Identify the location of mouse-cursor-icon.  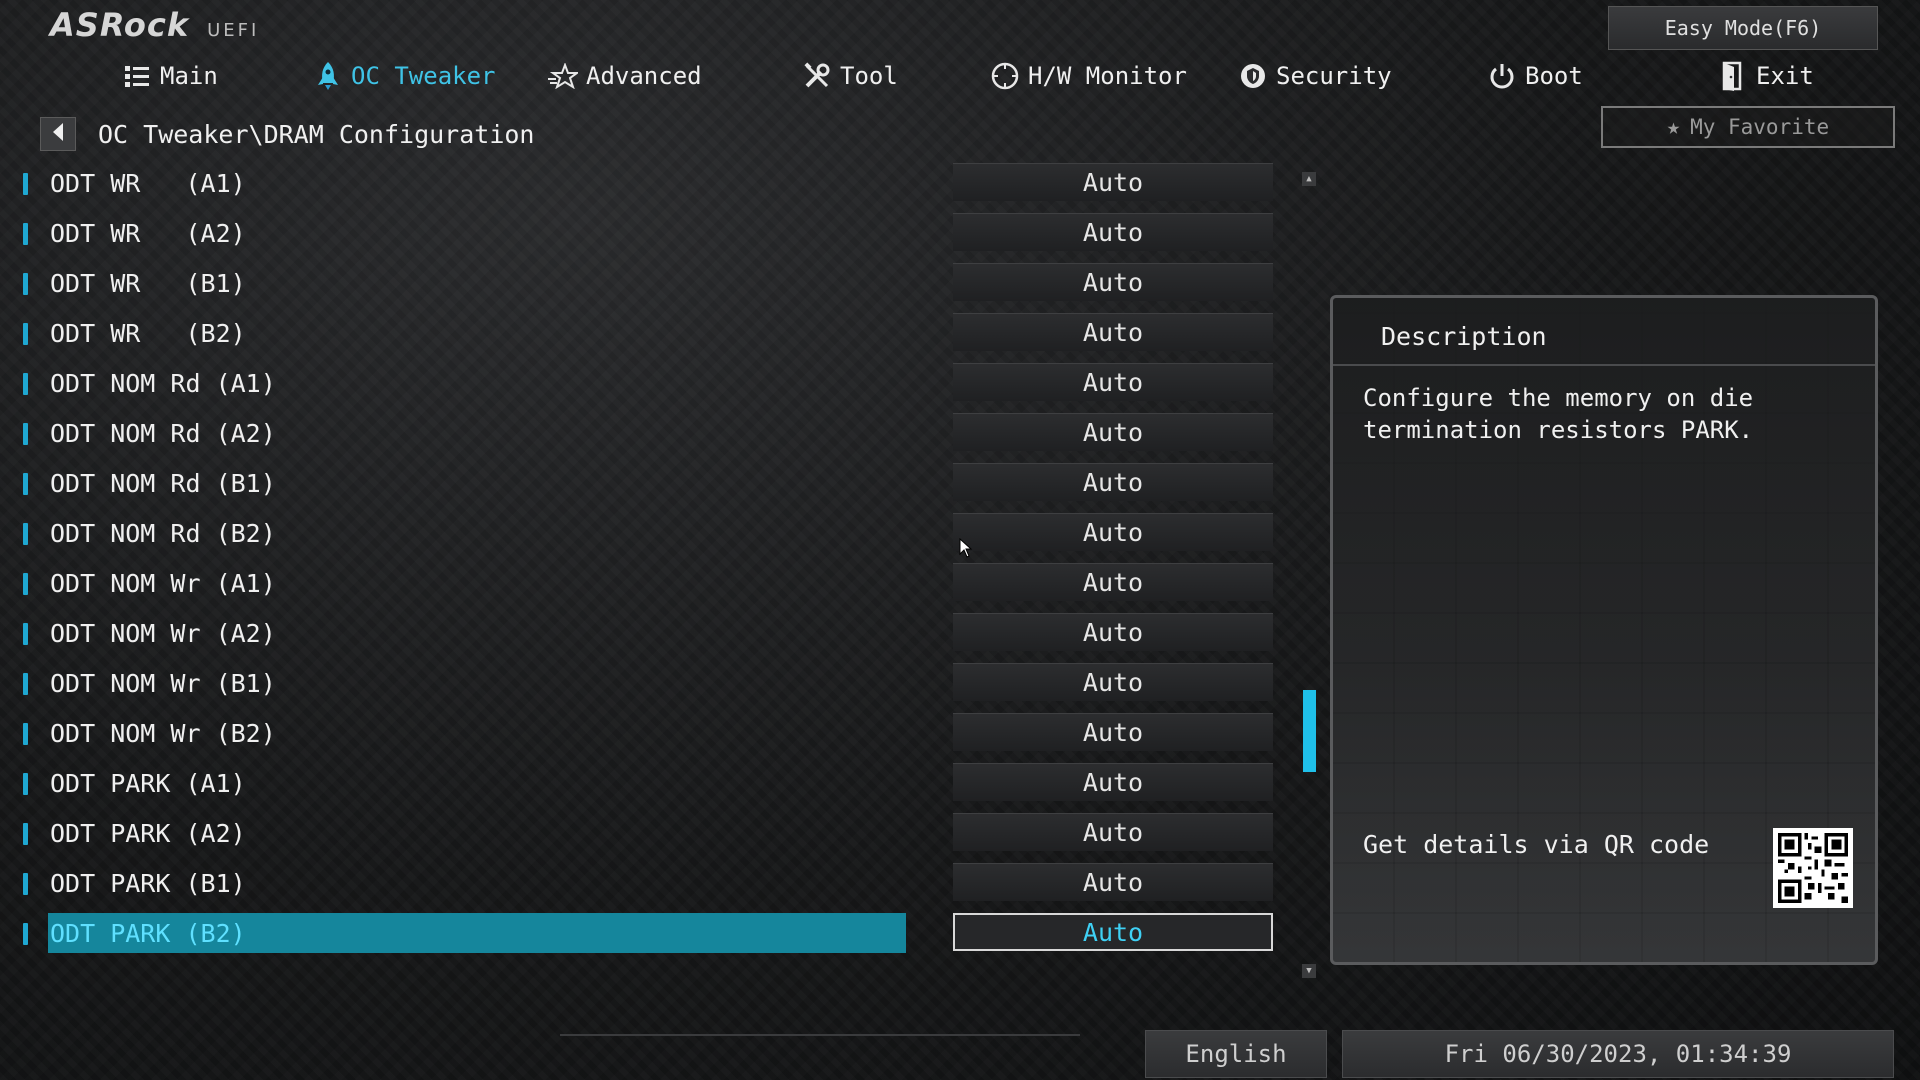
(966, 548).